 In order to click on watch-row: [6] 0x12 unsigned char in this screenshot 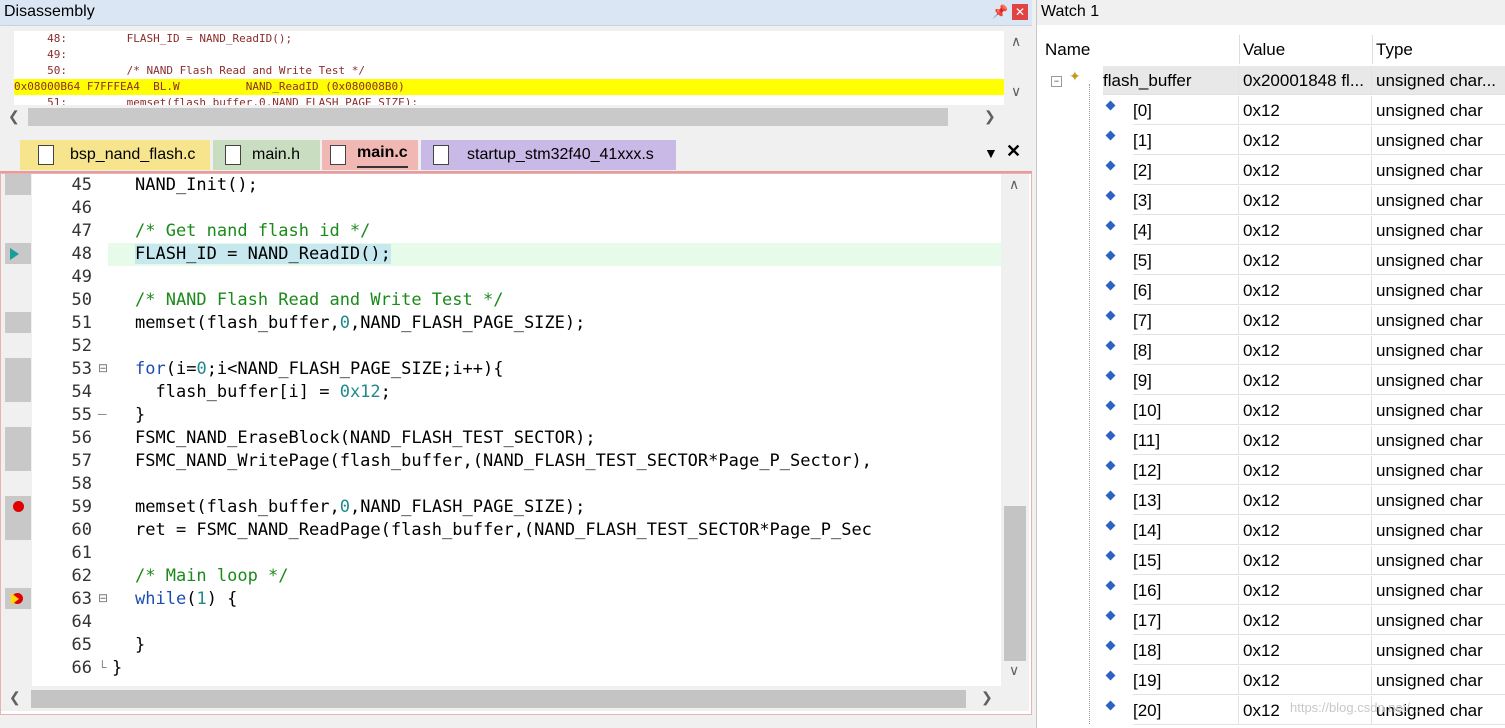, I will do `click(1271, 291)`.